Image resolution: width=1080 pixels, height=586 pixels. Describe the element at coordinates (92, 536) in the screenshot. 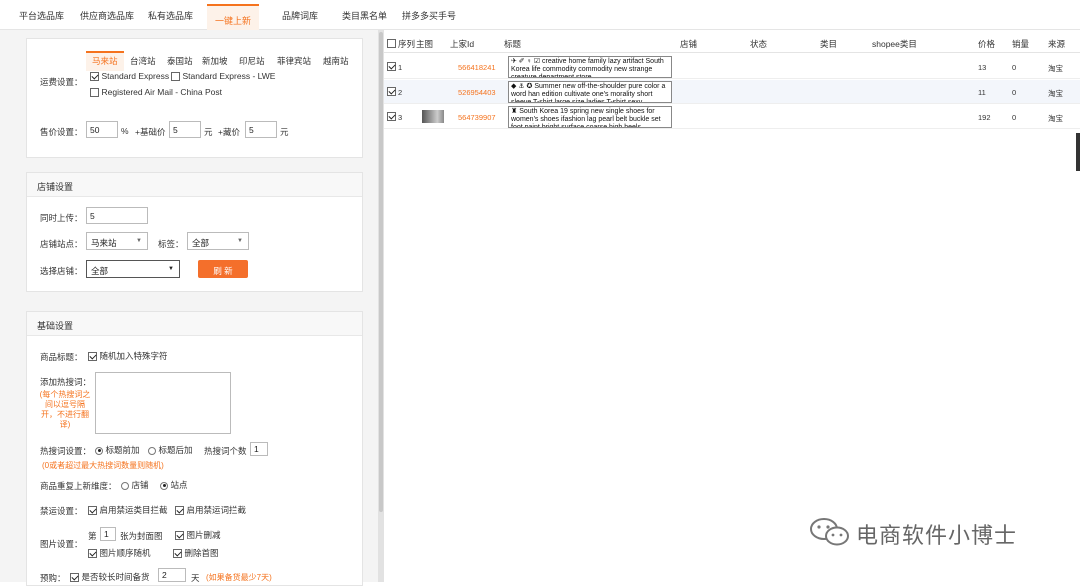

I see `image-nth-prefix: 第` at that location.